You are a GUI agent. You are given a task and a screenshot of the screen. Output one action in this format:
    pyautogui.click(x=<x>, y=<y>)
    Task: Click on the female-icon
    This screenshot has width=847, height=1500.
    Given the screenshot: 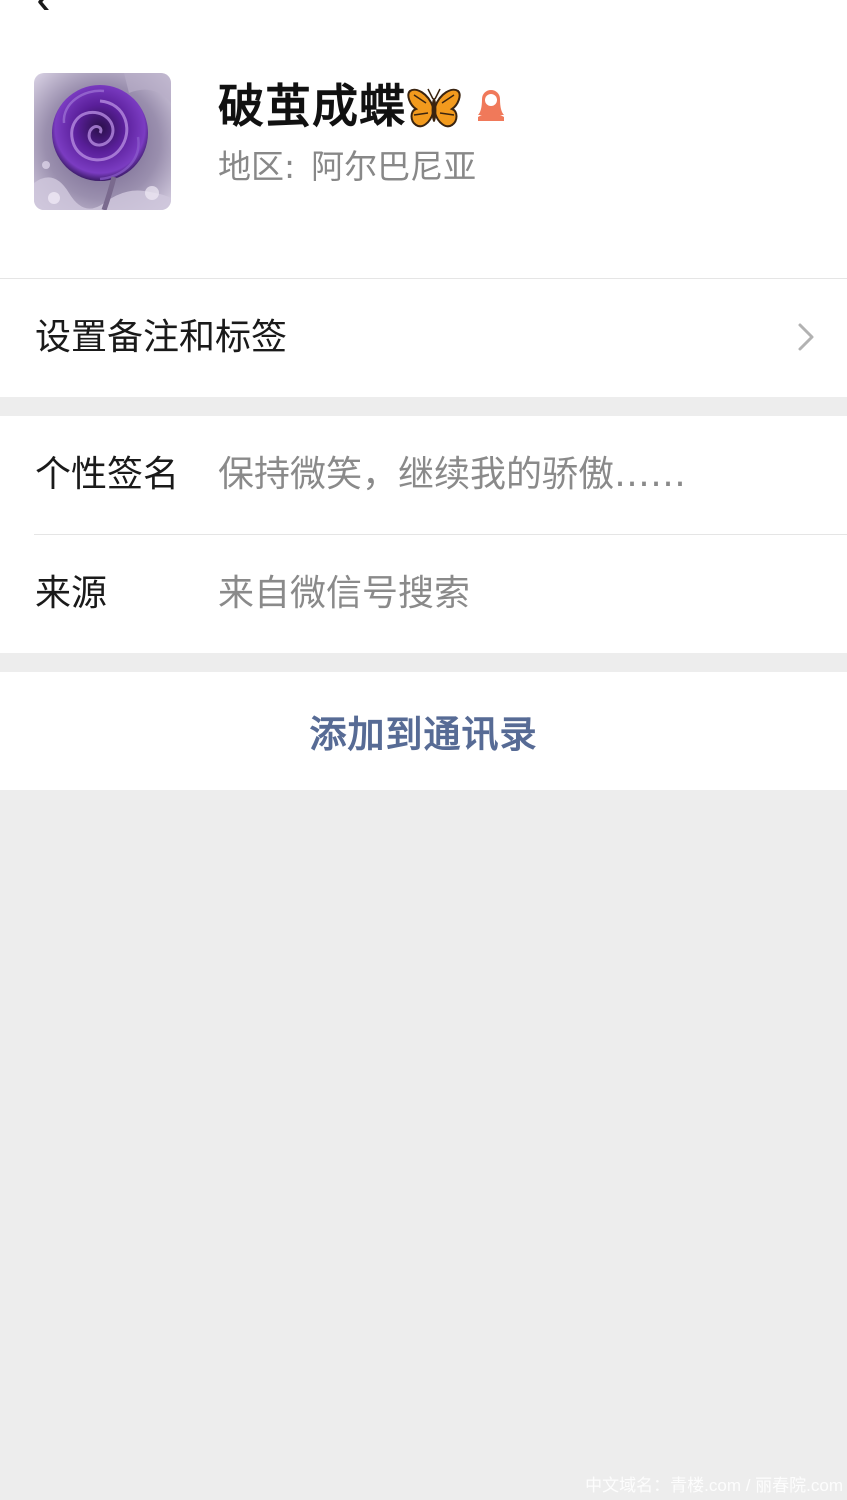 What is the action you would take?
    pyautogui.click(x=491, y=105)
    